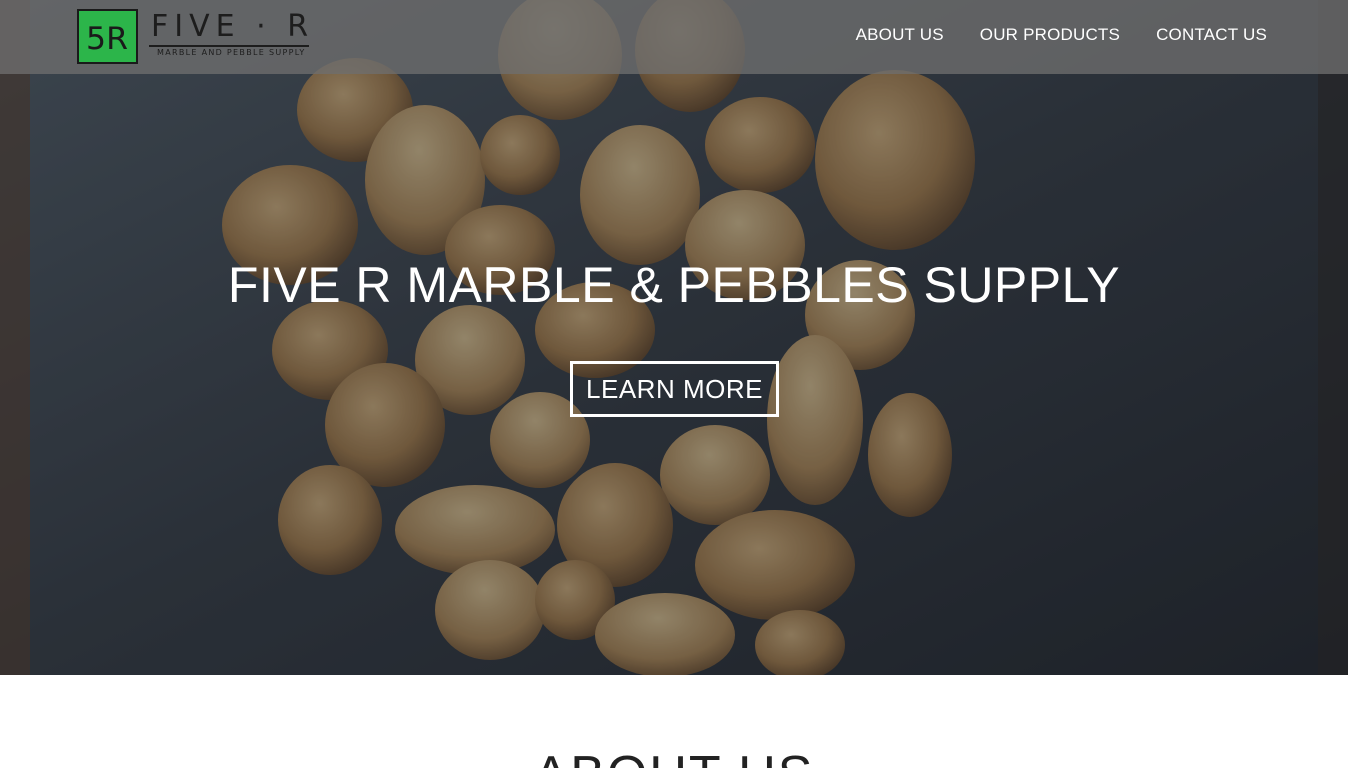 Image resolution: width=1348 pixels, height=768 pixels. I want to click on logo-monogram-text: 5R, so click(107, 39).